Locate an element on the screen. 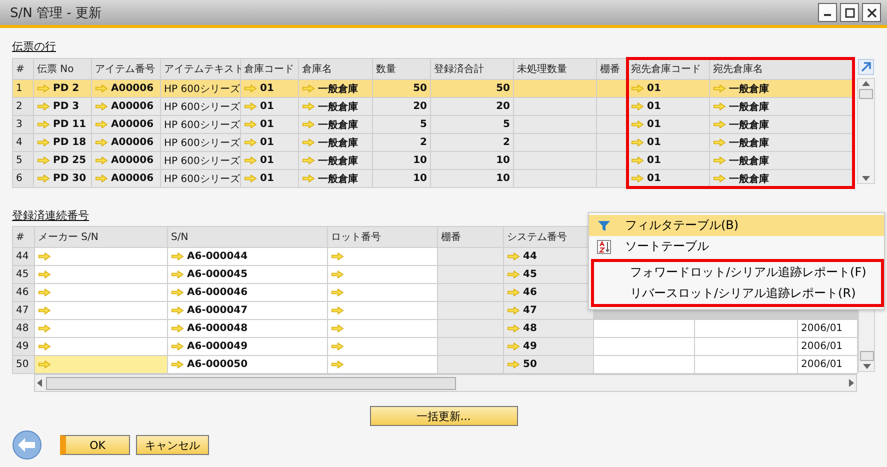  table-cell: 3 is located at coordinates (23, 124).